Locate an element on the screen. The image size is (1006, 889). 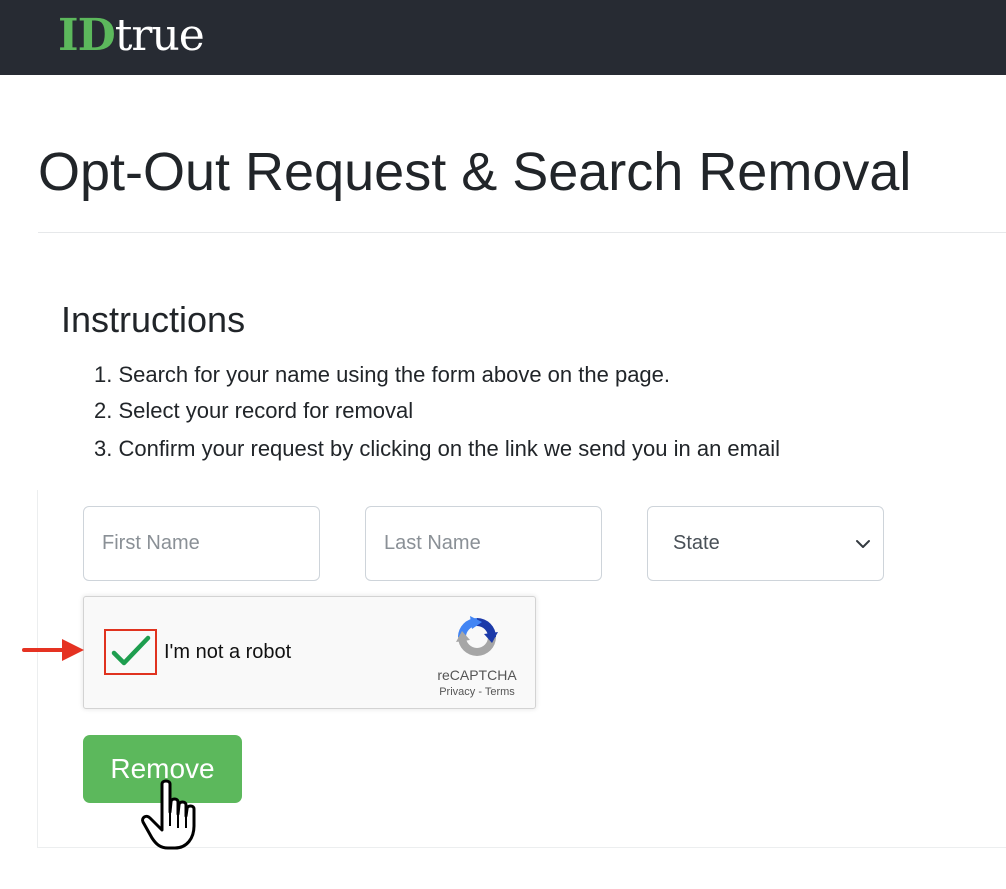
checkmark-icon is located at coordinates (131, 650).